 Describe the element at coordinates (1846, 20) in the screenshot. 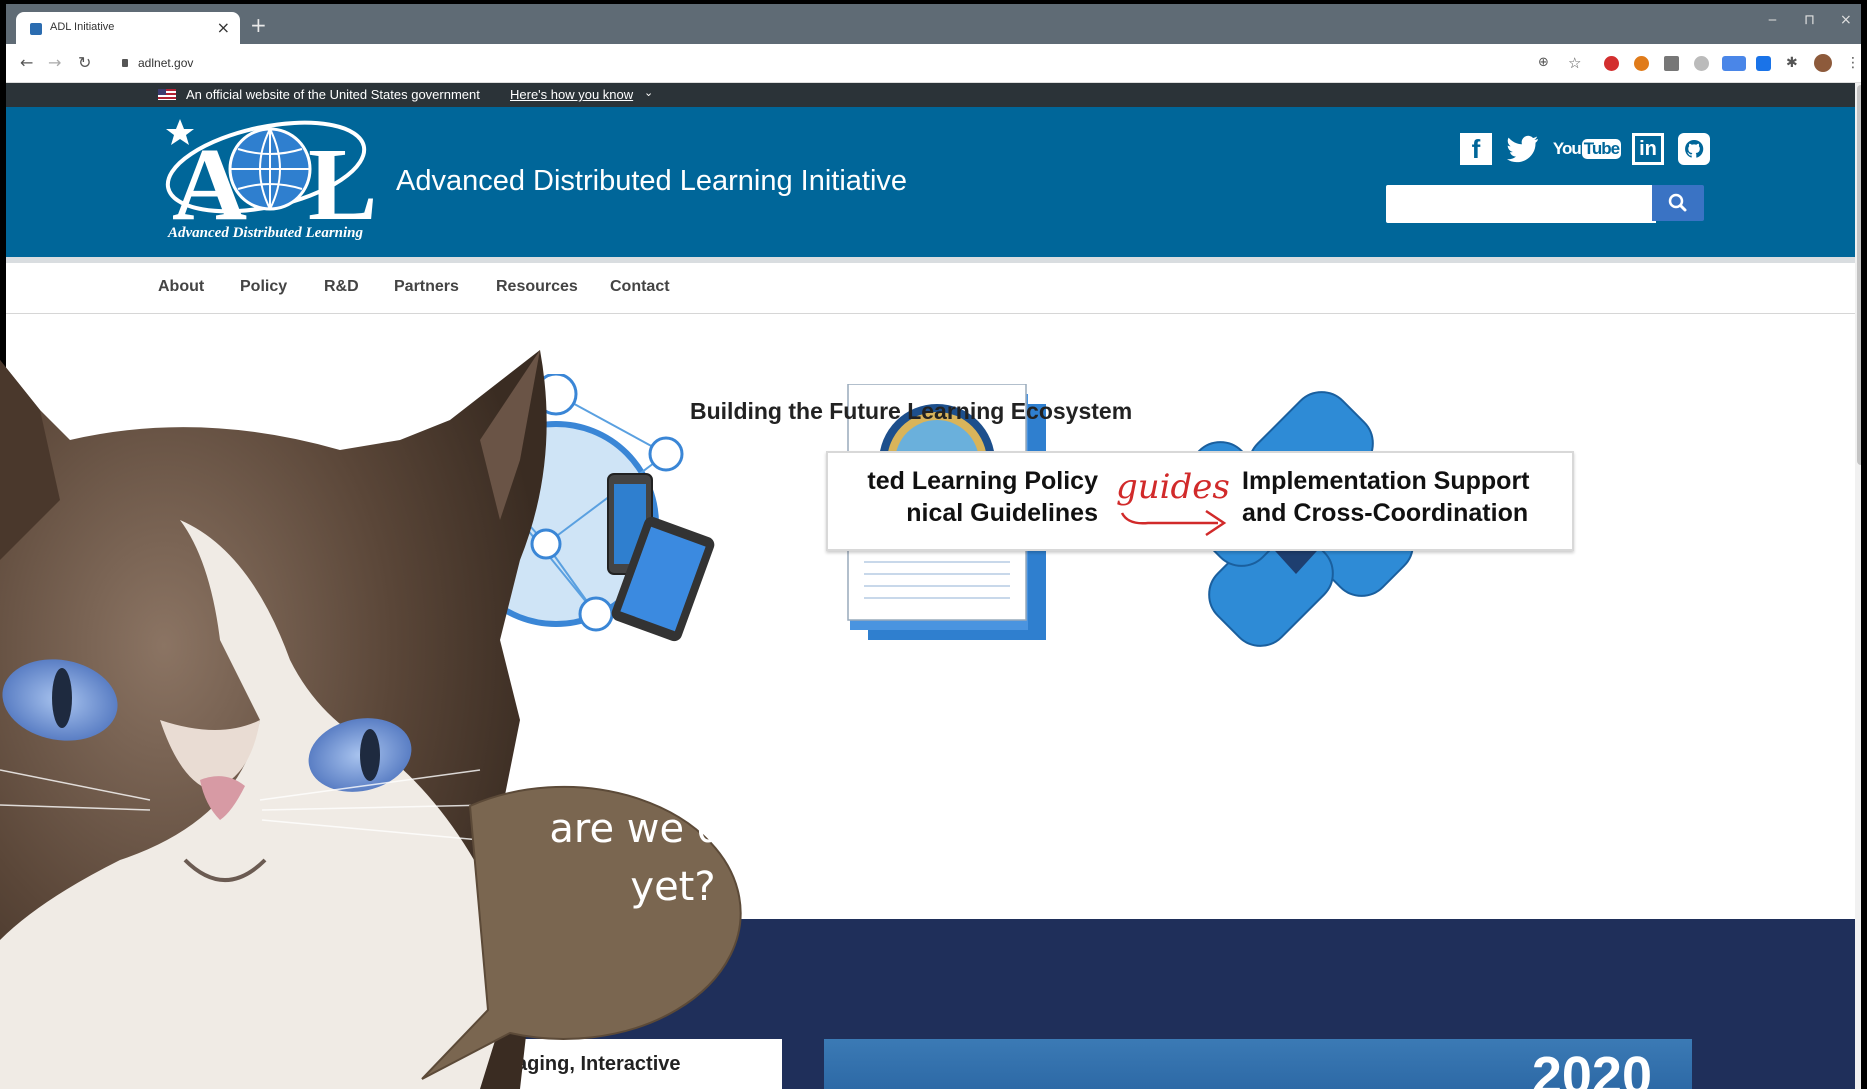

I see `close-window-button: ×` at that location.